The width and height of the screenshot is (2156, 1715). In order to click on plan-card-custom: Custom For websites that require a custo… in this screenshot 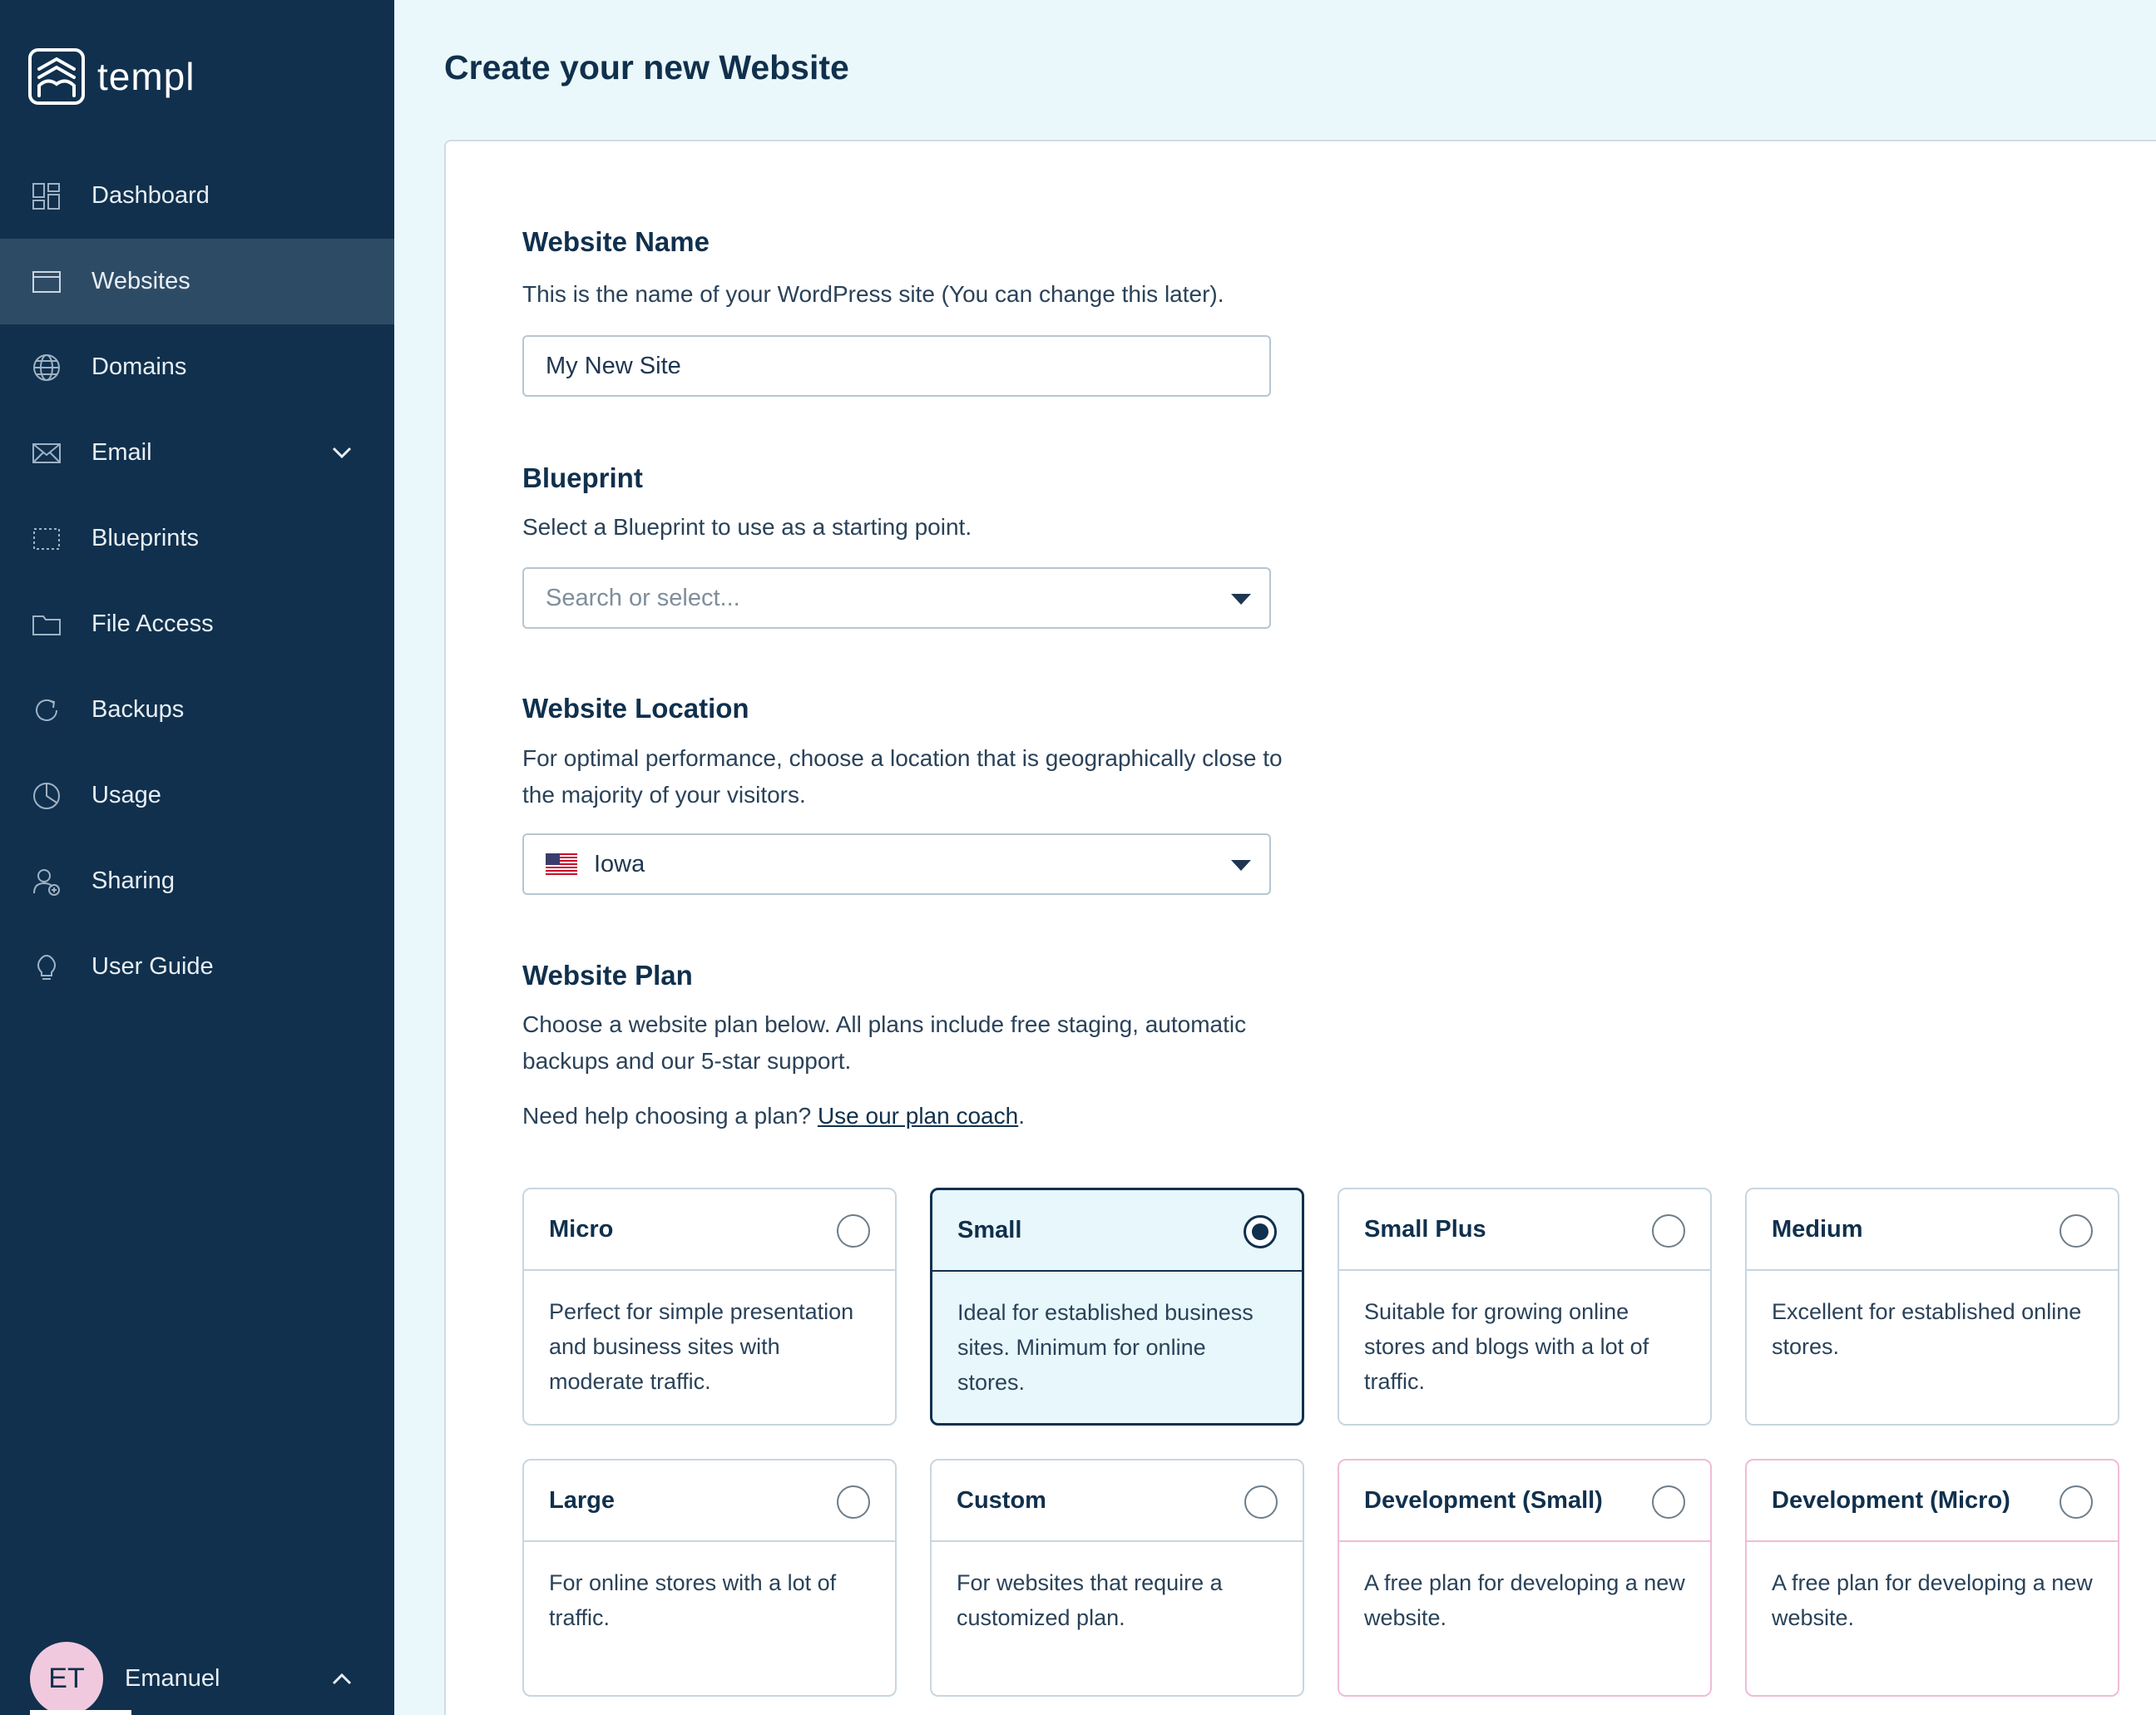, I will do `click(1117, 1578)`.